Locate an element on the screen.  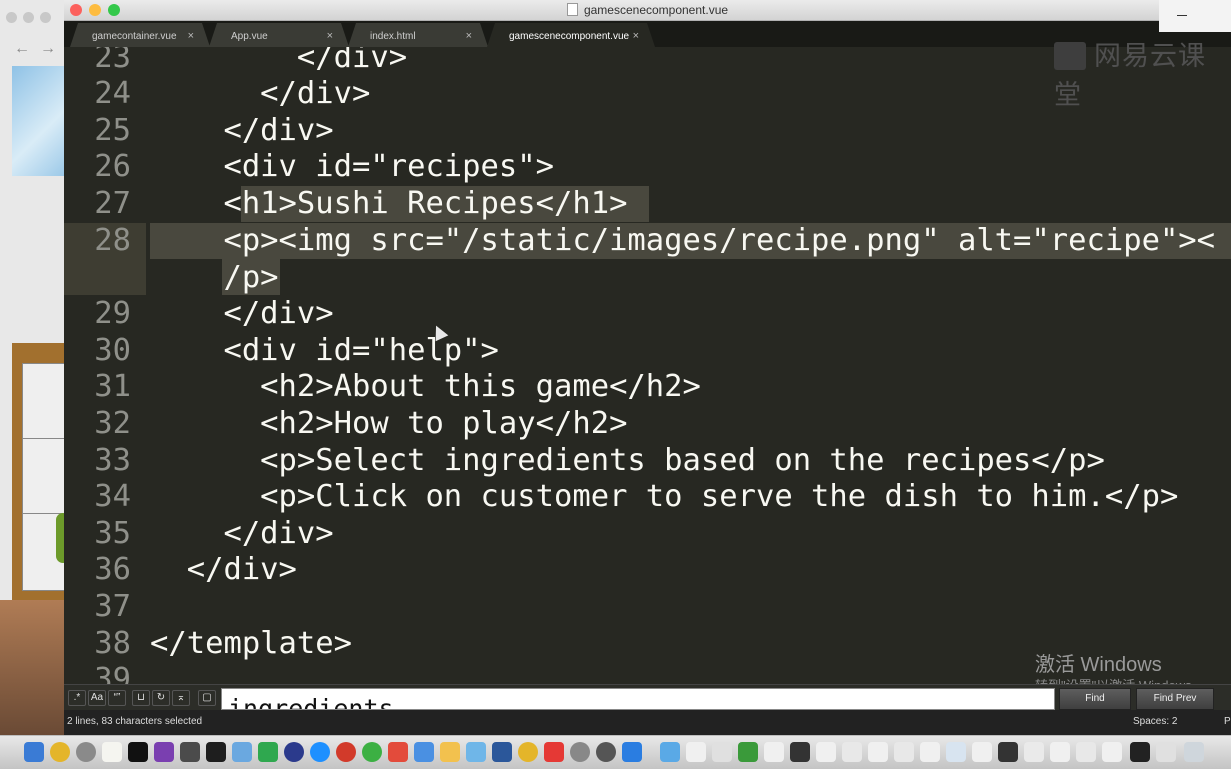
trash-icon is located at coordinates (1194, 752).